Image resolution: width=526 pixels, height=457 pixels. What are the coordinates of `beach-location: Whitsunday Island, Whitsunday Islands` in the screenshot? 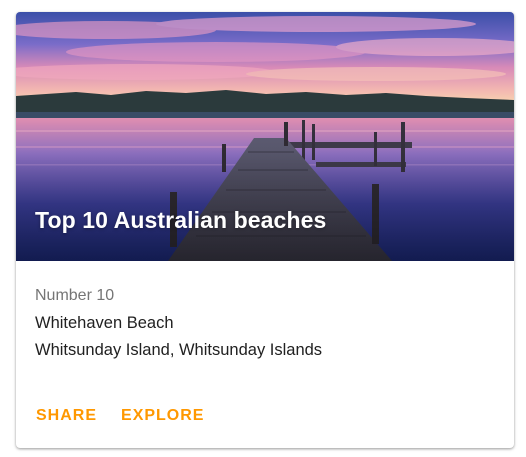 It's located at (179, 350).